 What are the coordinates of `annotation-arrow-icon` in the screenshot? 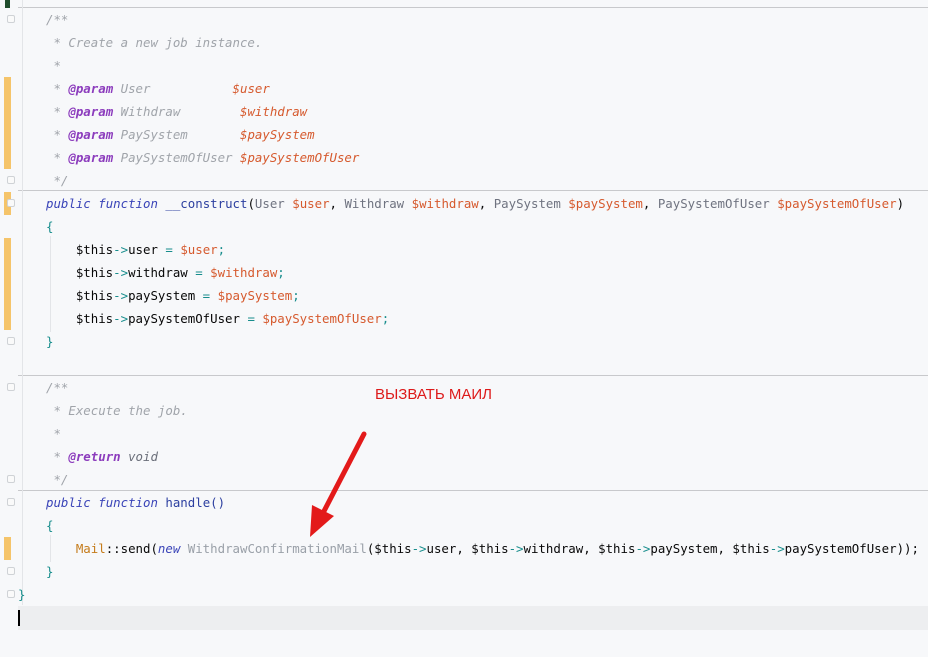 It's located at (338, 484).